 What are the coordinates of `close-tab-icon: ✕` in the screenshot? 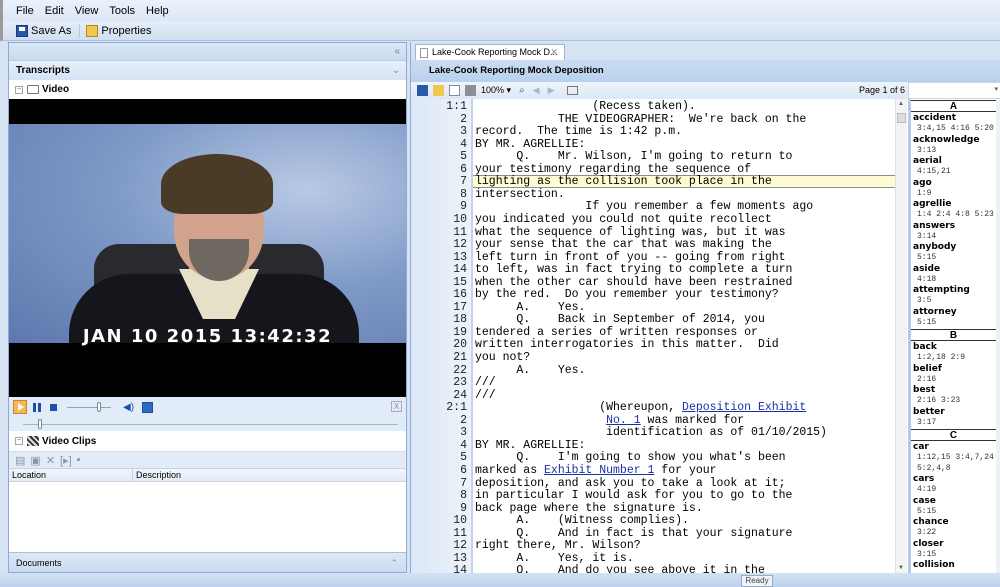 It's located at (554, 52).